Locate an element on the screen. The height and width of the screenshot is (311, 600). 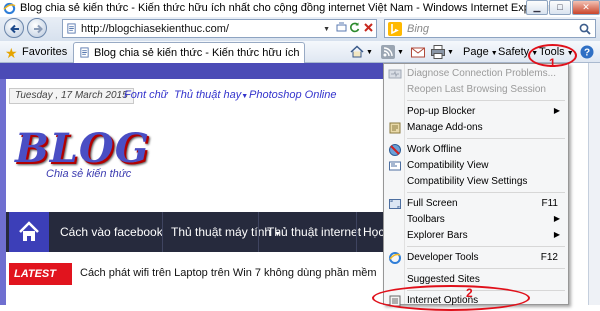
menu-item-work-offline: Work Offline is located at coordinates (476, 150).